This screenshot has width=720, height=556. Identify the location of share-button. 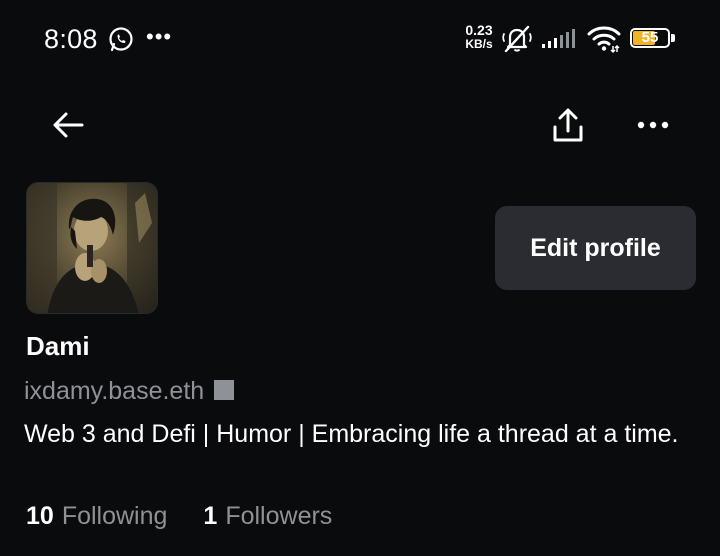
(568, 125).